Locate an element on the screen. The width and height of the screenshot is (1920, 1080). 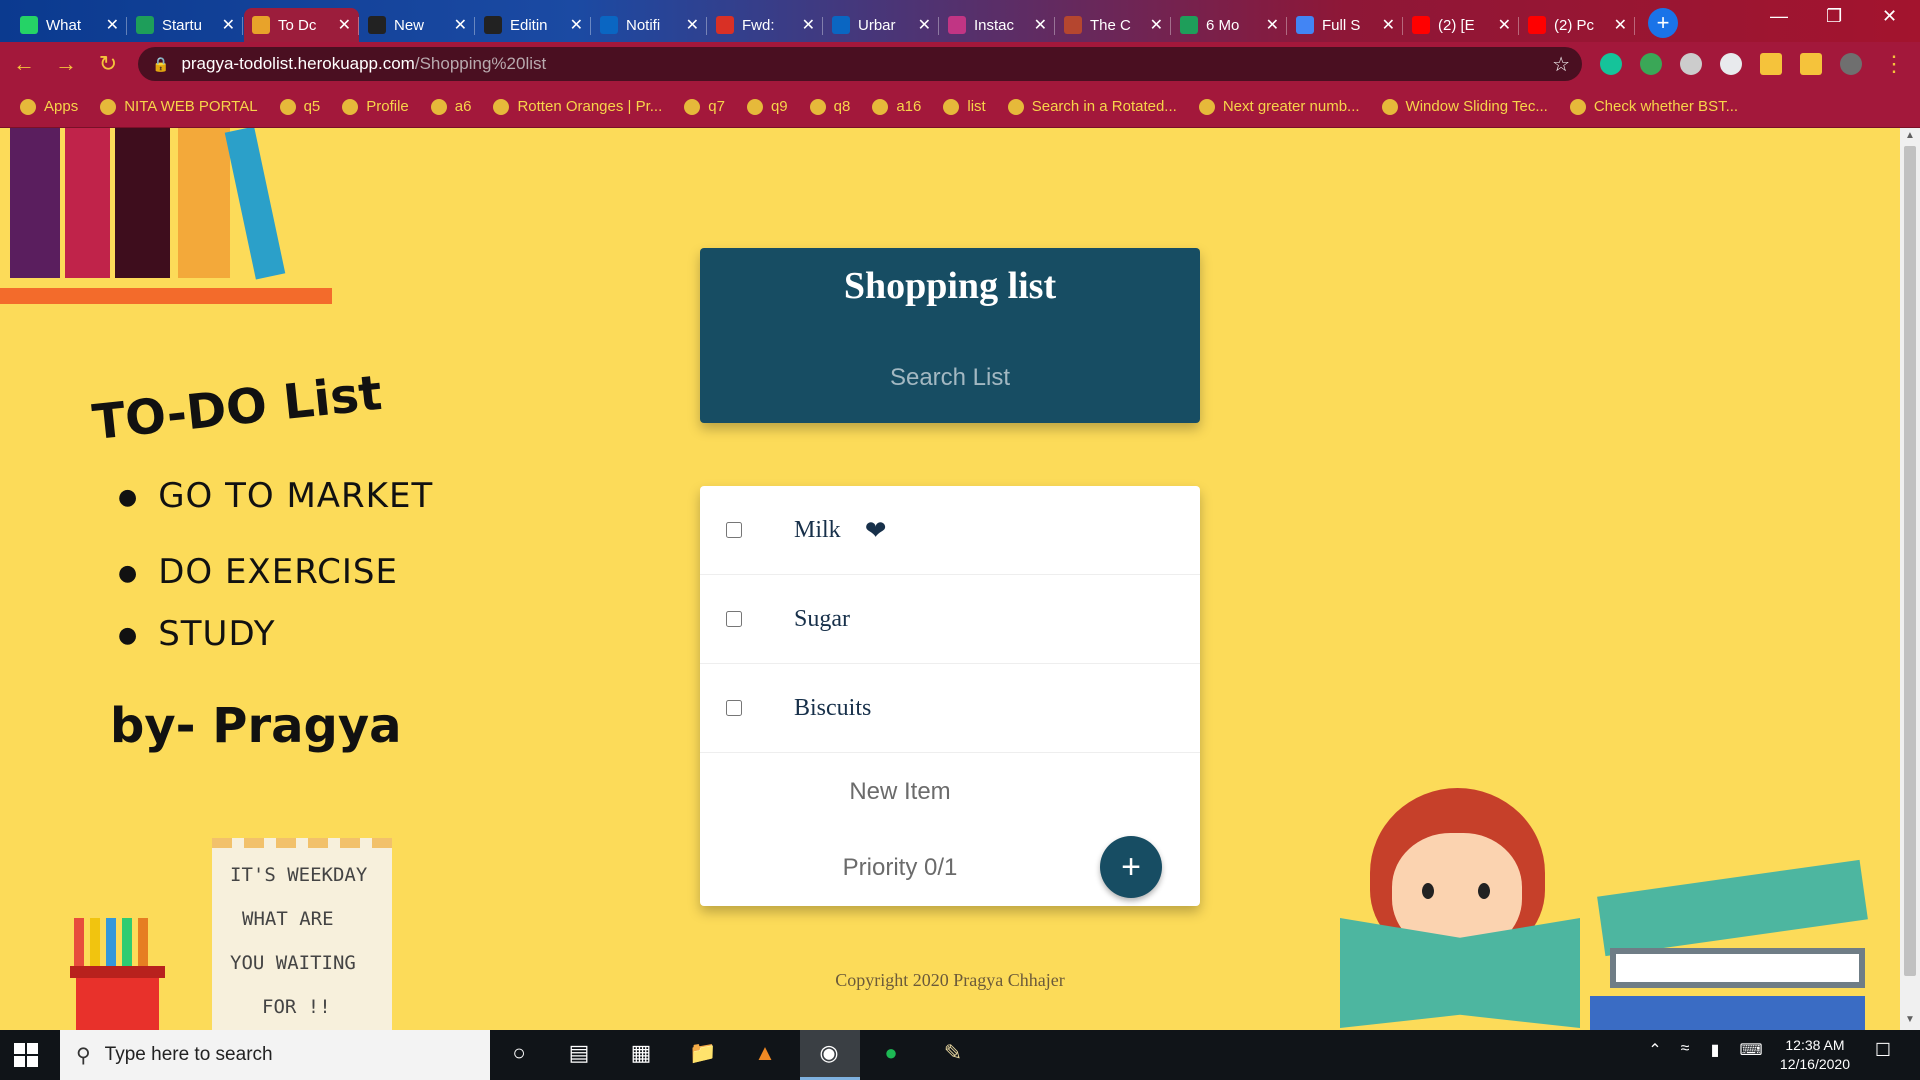
app-icon: ✎ is located at coordinates (953, 1055).